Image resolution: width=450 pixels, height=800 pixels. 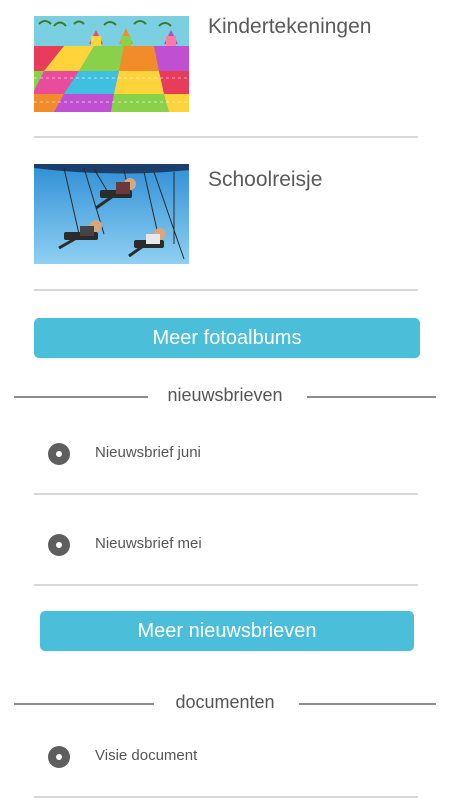 What do you see at coordinates (111, 64) in the screenshot?
I see `children-drawing-thumbnail` at bounding box center [111, 64].